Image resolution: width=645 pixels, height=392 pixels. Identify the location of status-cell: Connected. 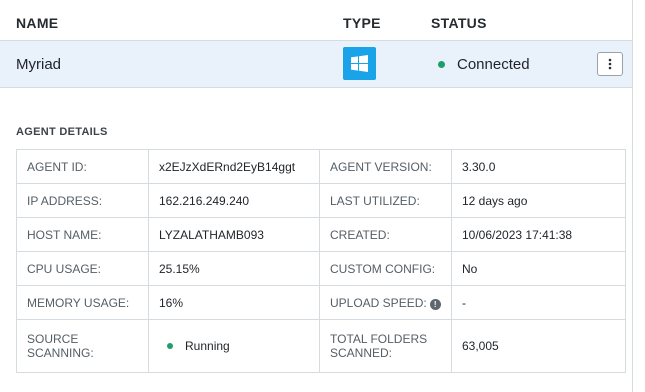
(484, 64).